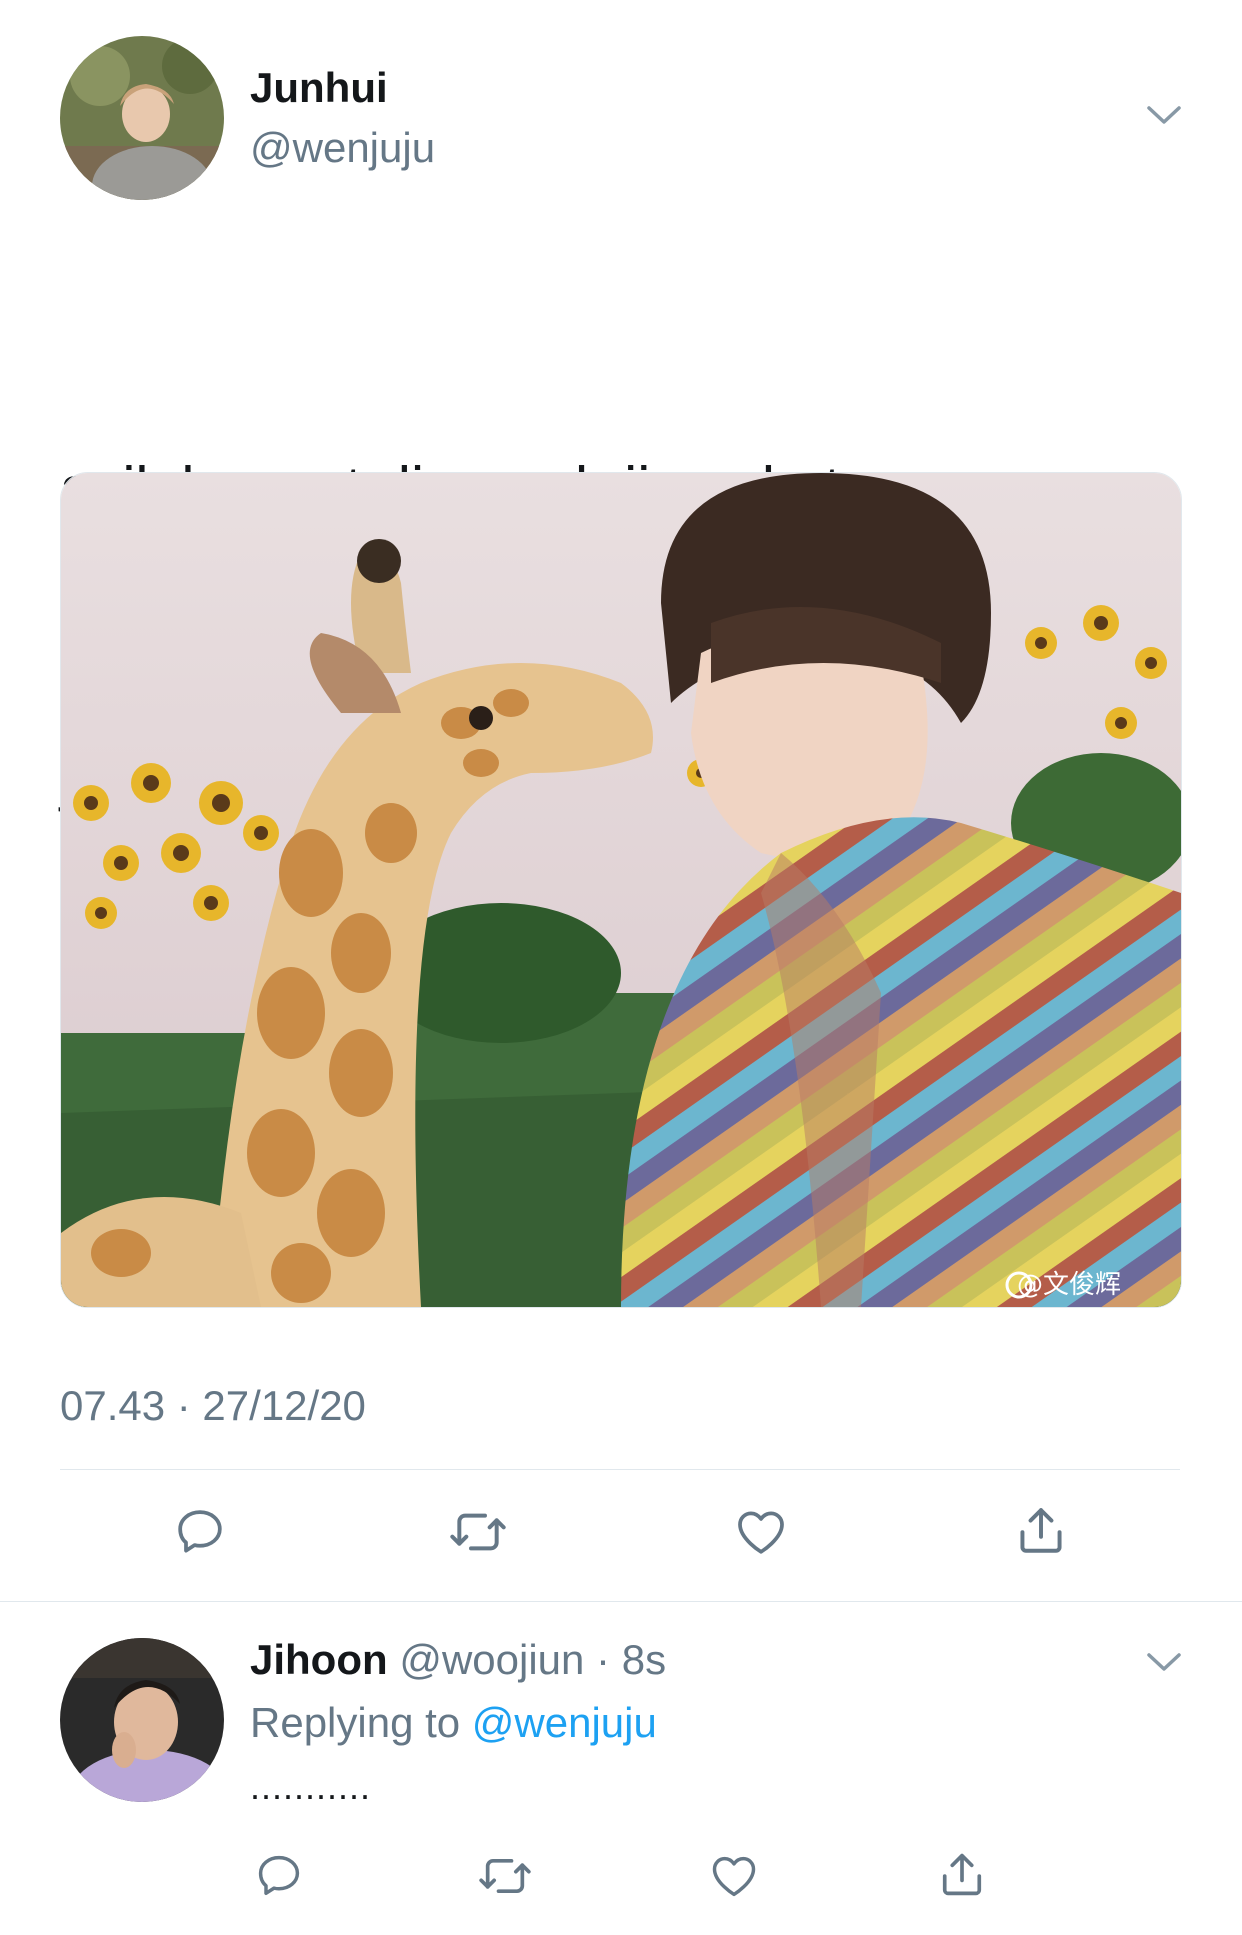  I want to click on reply-button, so click(200, 1532).